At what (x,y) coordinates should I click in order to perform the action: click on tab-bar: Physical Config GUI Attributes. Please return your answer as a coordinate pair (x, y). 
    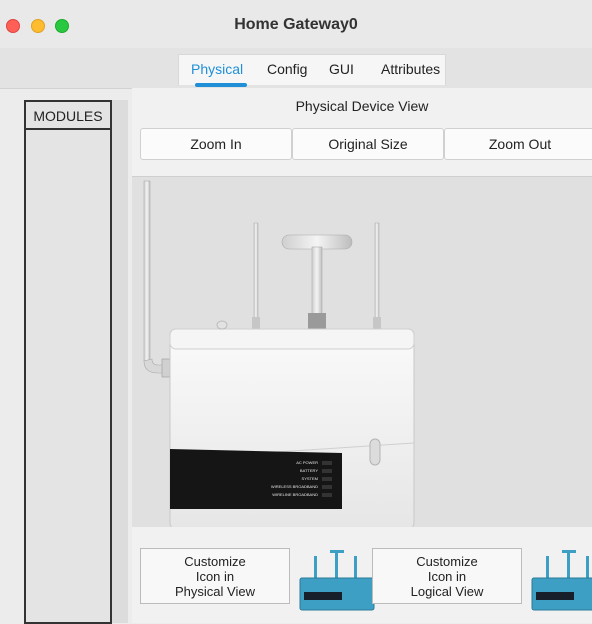
    Looking at the image, I should click on (296, 68).